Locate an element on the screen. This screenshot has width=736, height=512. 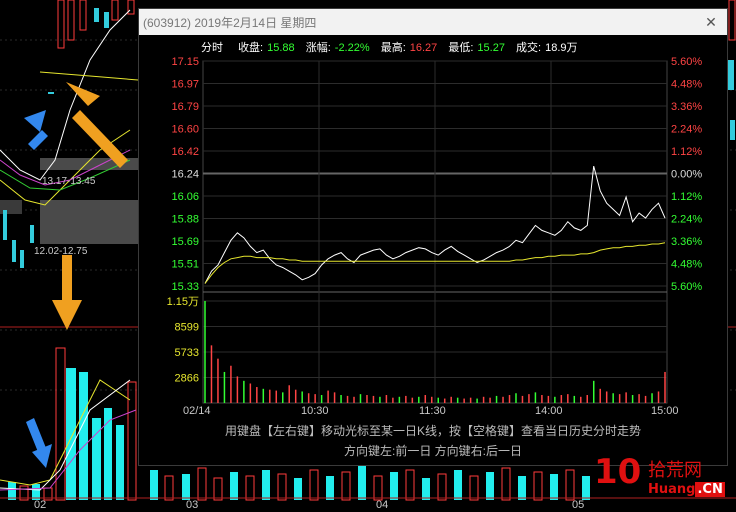
date-label-05: 05 is located at coordinates (578, 505).